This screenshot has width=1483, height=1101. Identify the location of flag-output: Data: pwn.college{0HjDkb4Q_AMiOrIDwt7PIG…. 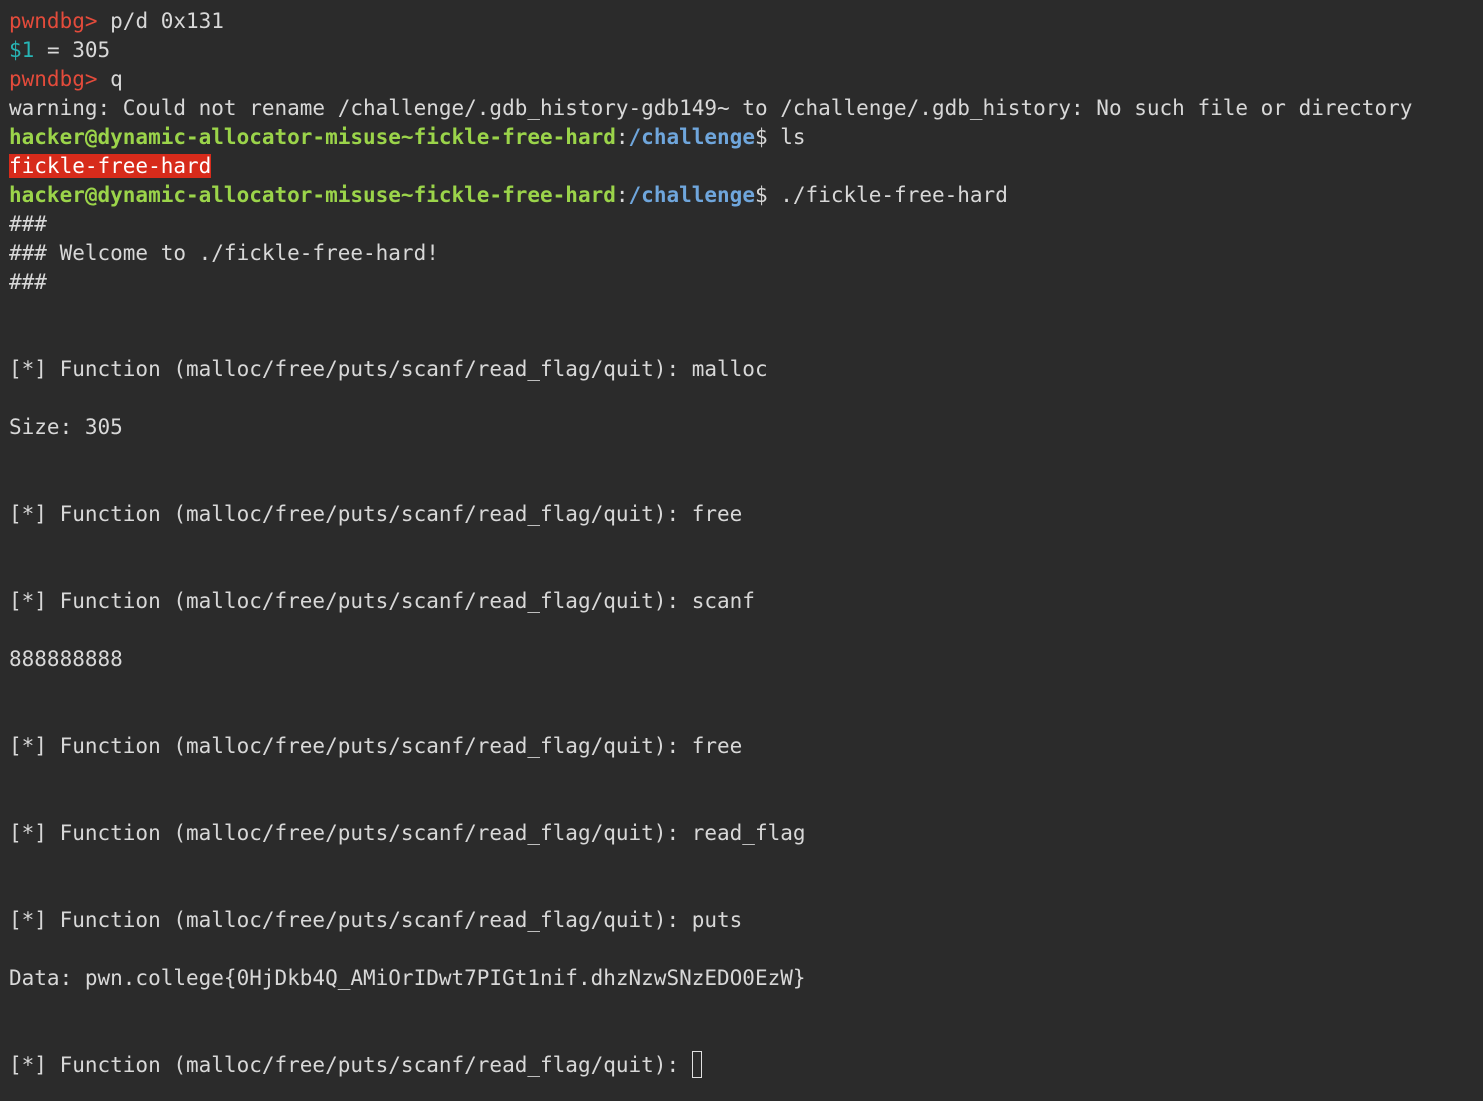
(407, 978).